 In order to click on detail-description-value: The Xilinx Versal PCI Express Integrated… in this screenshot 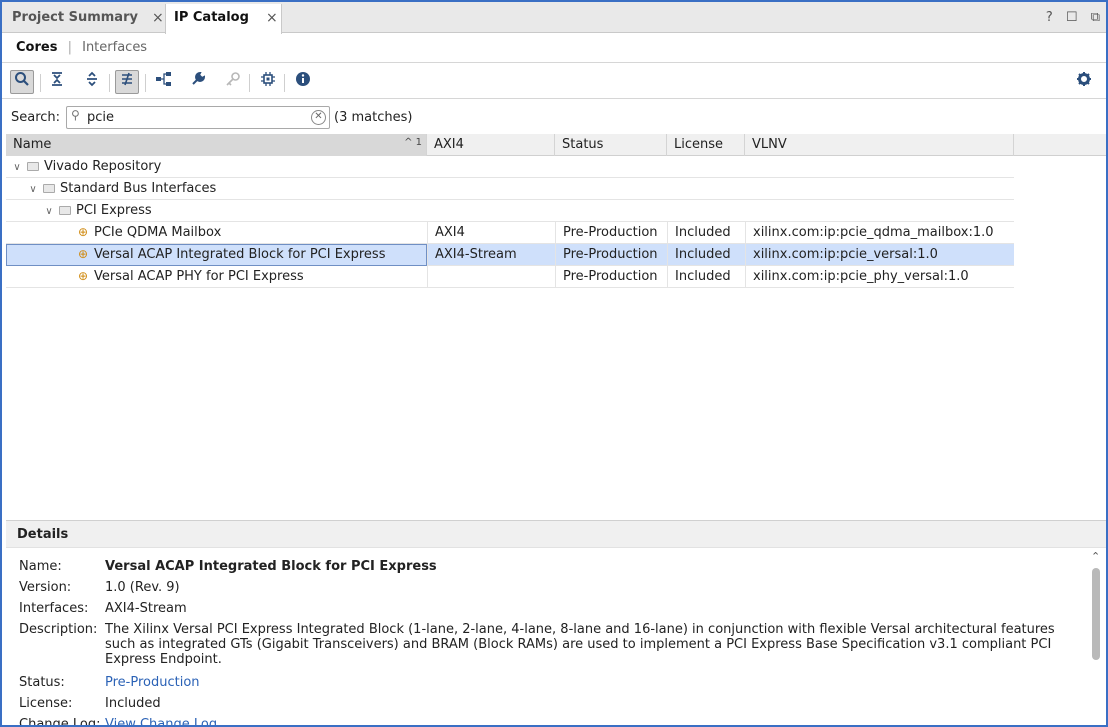, I will do `click(580, 644)`.